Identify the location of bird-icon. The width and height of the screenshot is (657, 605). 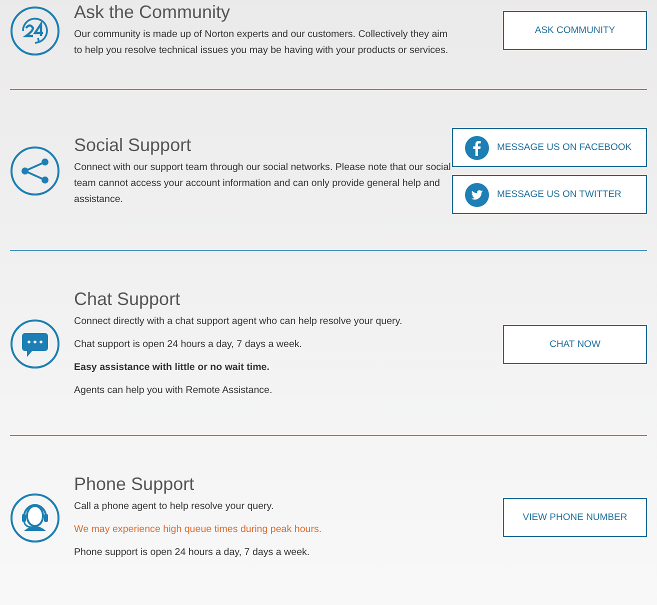
(477, 194).